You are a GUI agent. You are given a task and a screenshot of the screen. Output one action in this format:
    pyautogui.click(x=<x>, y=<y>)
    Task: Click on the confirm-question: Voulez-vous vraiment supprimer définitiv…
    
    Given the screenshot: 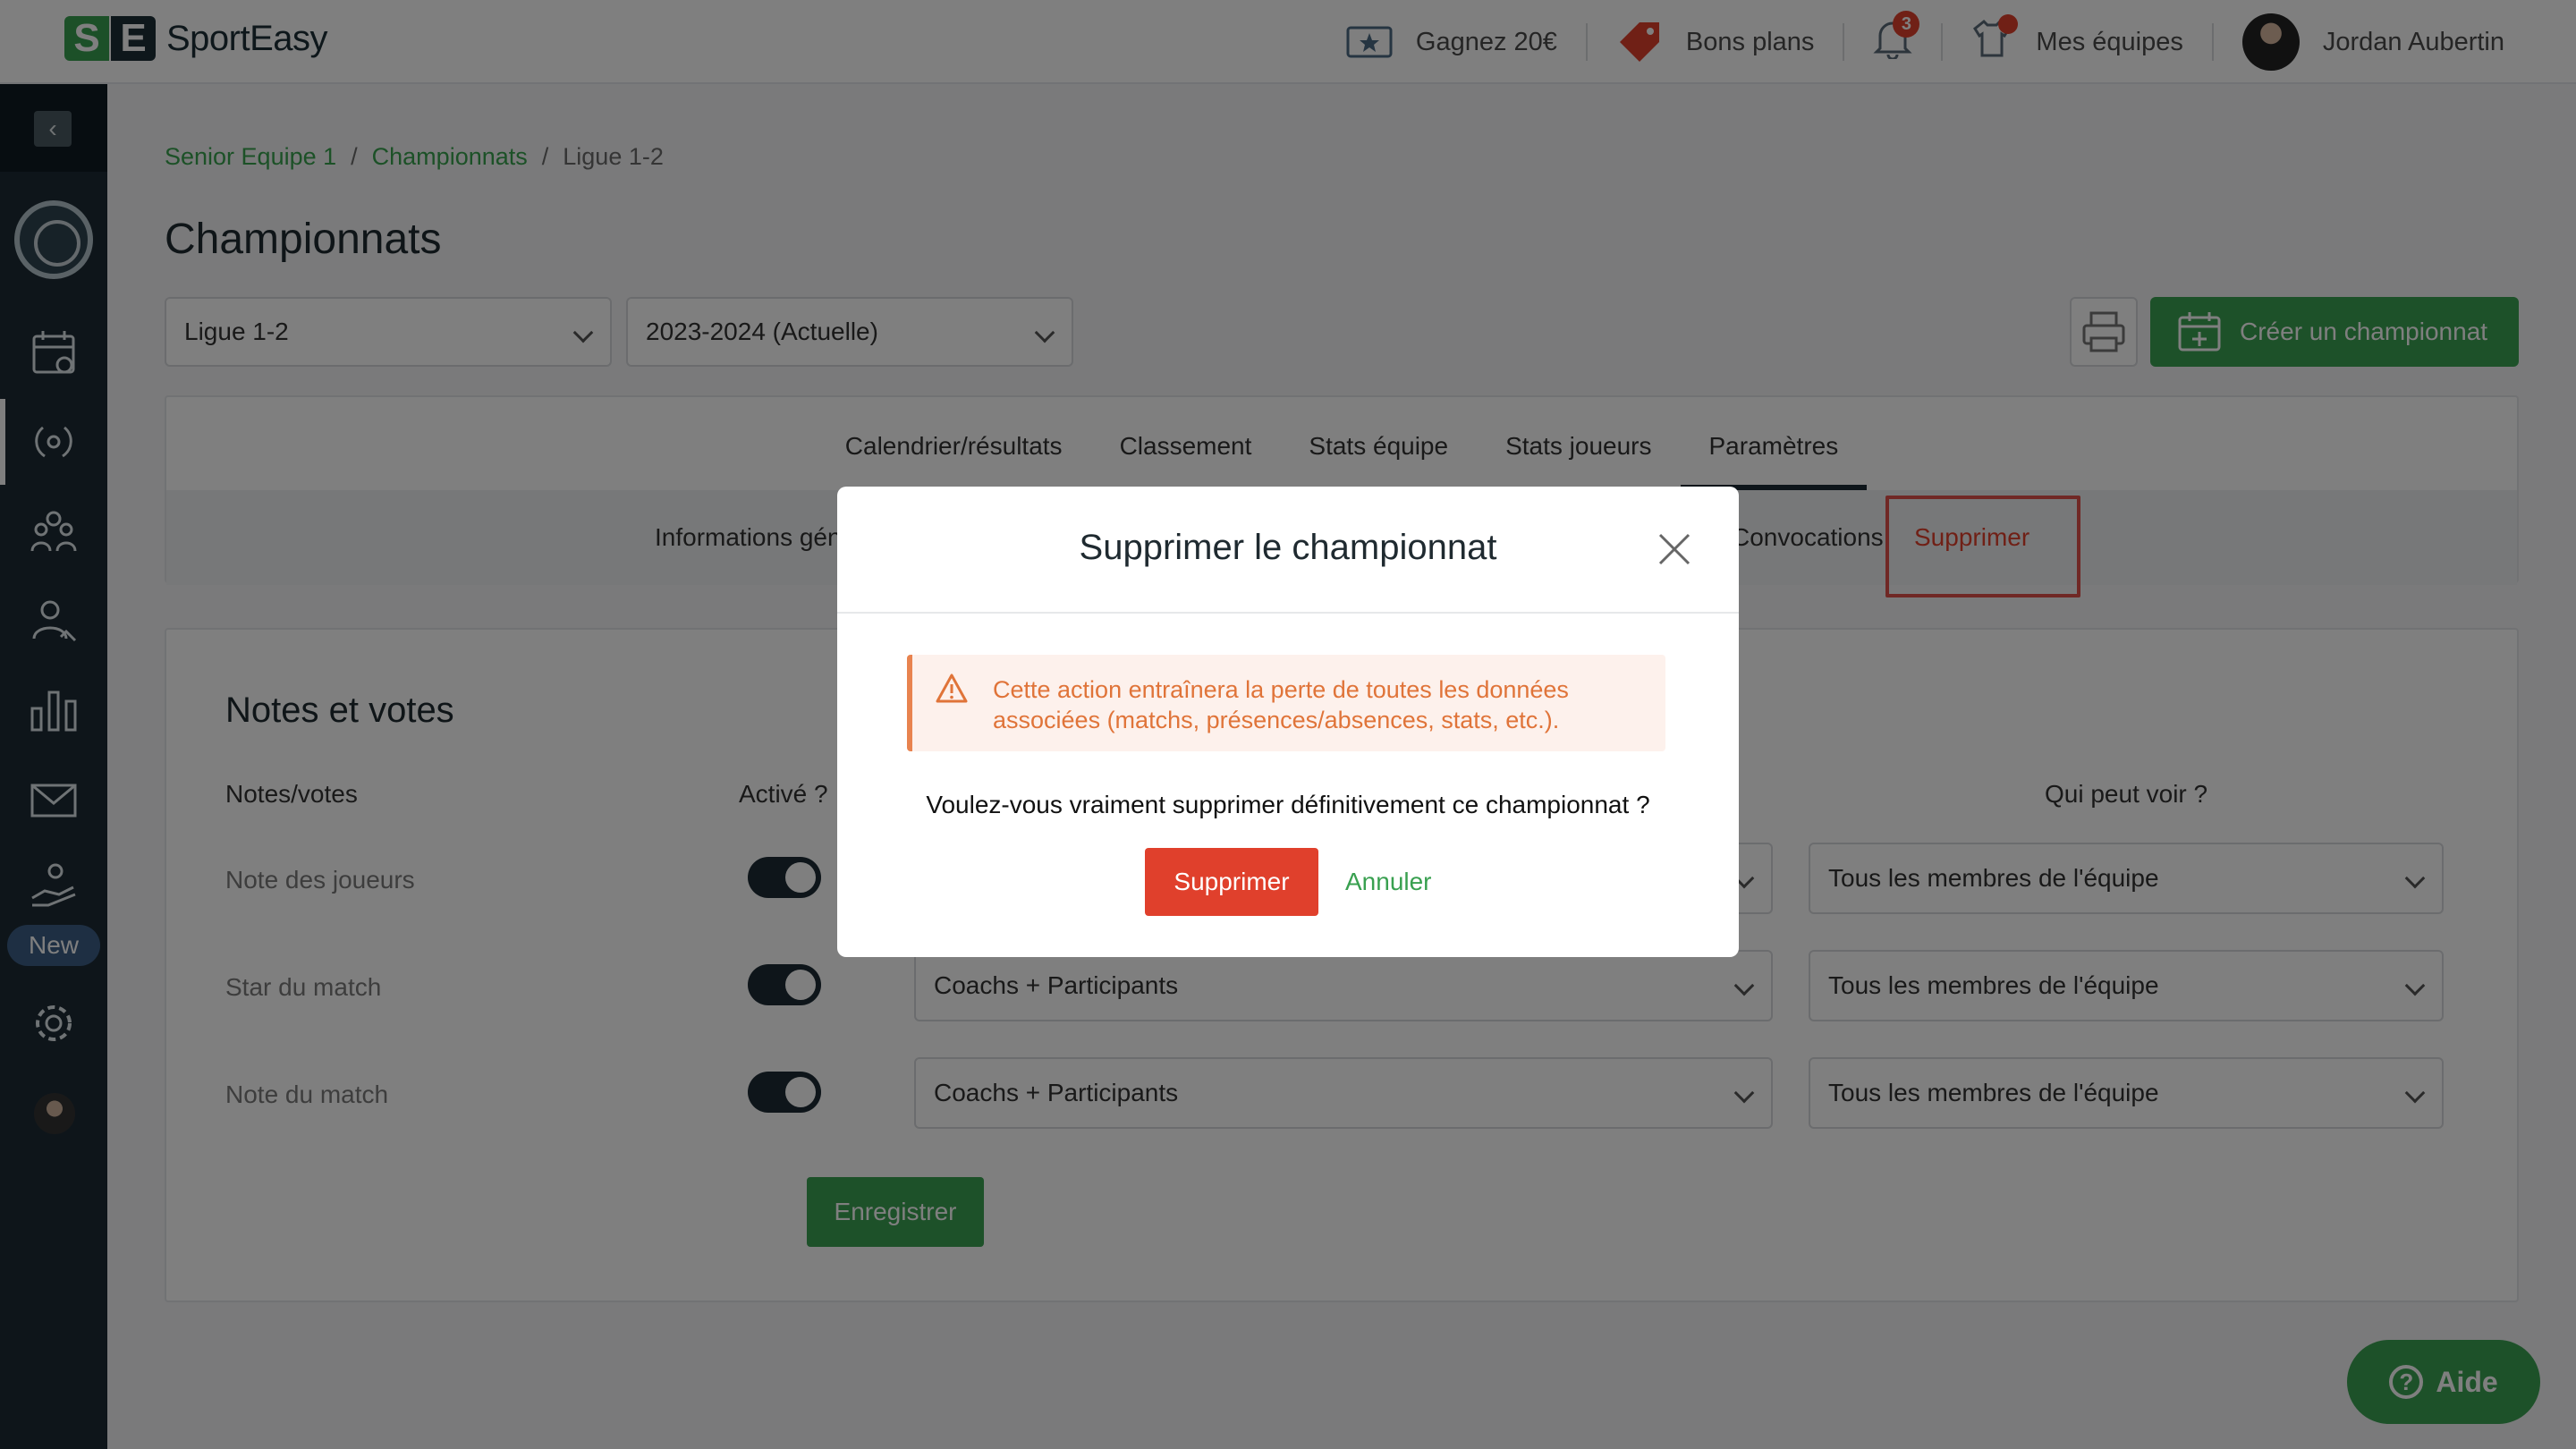 What is the action you would take?
    pyautogui.click(x=1288, y=804)
    